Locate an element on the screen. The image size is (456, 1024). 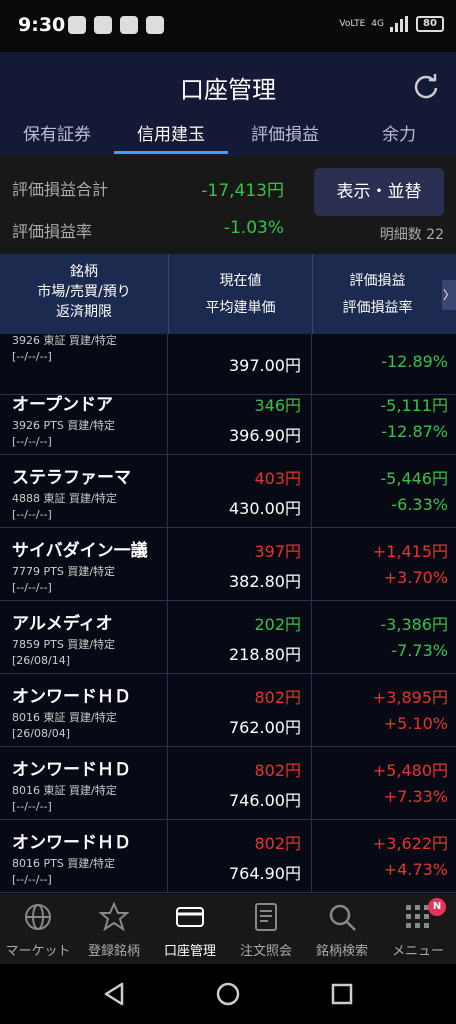
symbol-name: サイバダイン一議 is located at coordinates (80, 551).